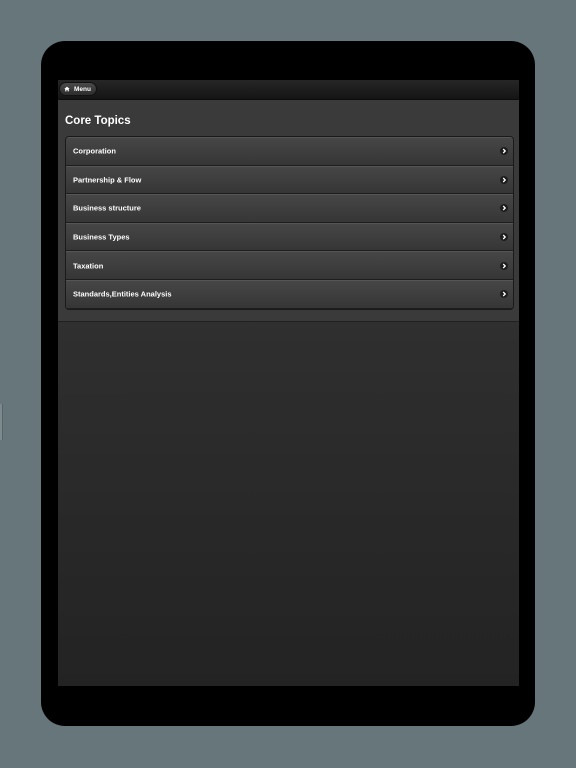 The height and width of the screenshot is (768, 576). Describe the element at coordinates (289, 151) in the screenshot. I see `topic-item-corporation: Corporation` at that location.